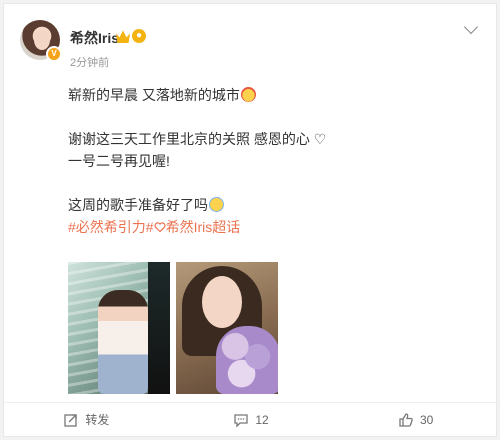 This screenshot has height=440, width=500. I want to click on post-time: 2分钟前, so click(89, 62).